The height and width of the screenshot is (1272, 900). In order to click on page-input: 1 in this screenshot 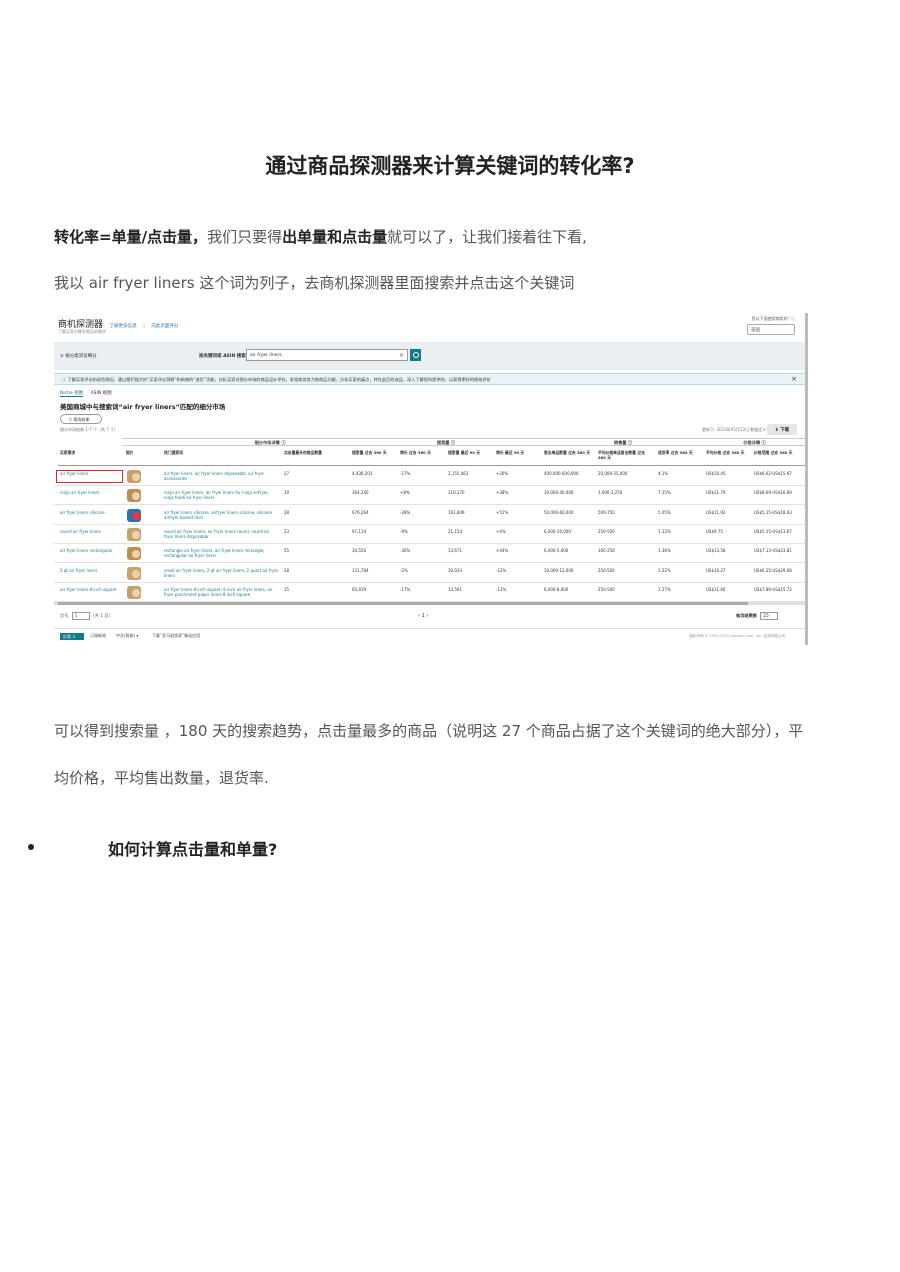, I will do `click(80, 616)`.